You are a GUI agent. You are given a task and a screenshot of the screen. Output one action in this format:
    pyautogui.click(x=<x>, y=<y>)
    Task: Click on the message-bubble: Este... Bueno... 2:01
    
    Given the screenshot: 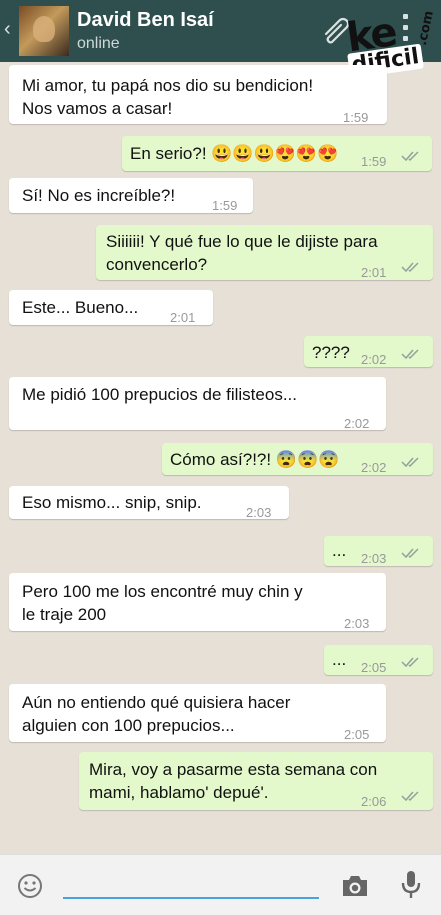 What is the action you would take?
    pyautogui.click(x=111, y=307)
    